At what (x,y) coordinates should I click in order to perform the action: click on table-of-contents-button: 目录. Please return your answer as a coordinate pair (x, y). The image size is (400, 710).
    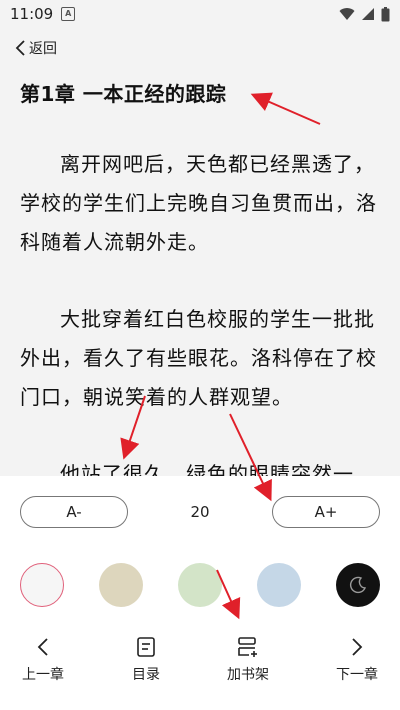
    Looking at the image, I should click on (146, 660).